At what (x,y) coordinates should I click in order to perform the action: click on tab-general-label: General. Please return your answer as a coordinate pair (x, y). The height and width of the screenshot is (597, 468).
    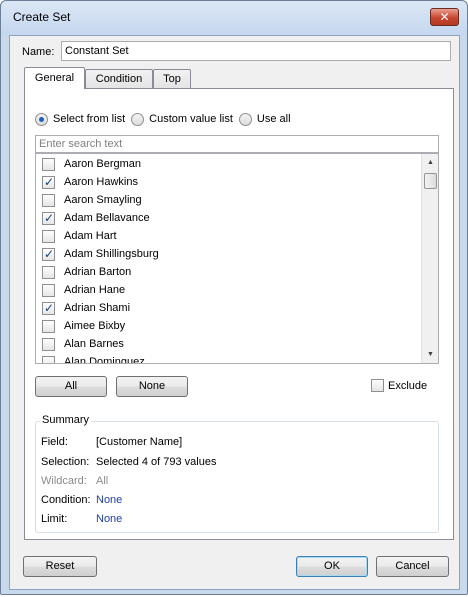
    Looking at the image, I should click on (54, 78).